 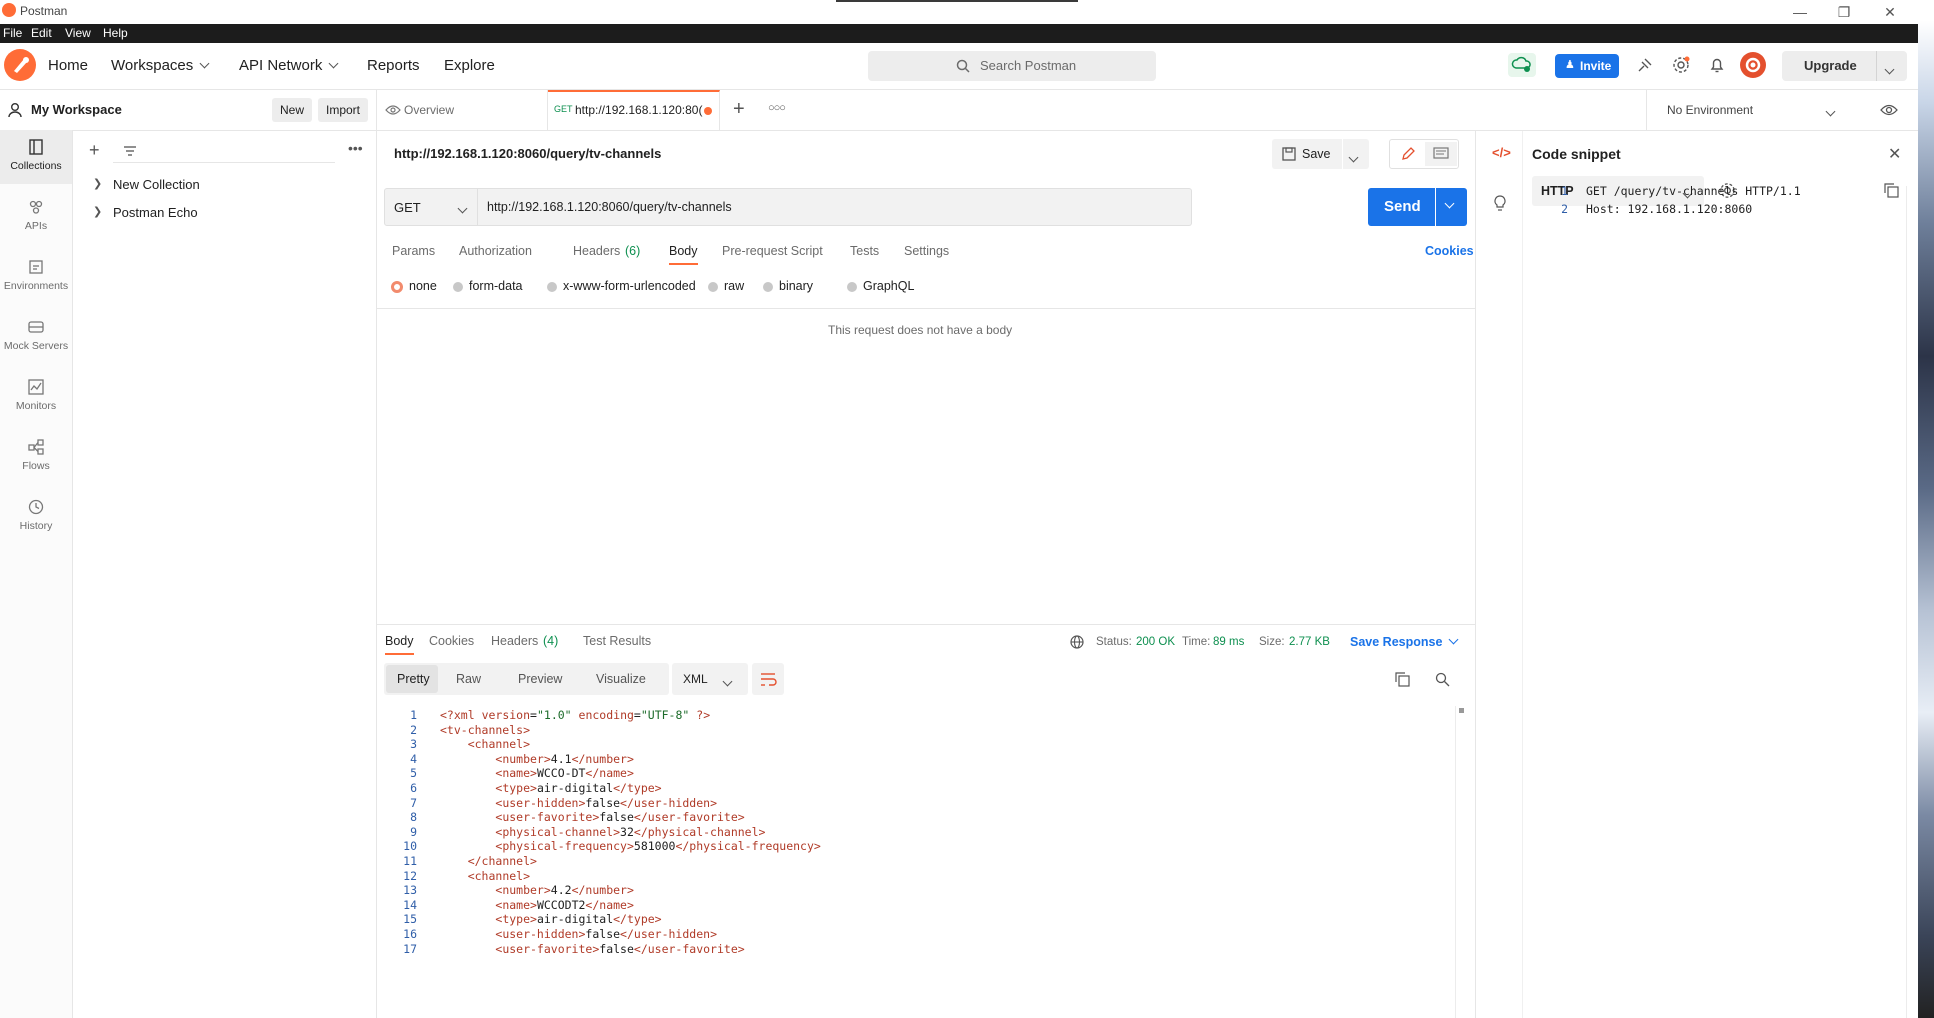 I want to click on line-number: 10, so click(x=410, y=846).